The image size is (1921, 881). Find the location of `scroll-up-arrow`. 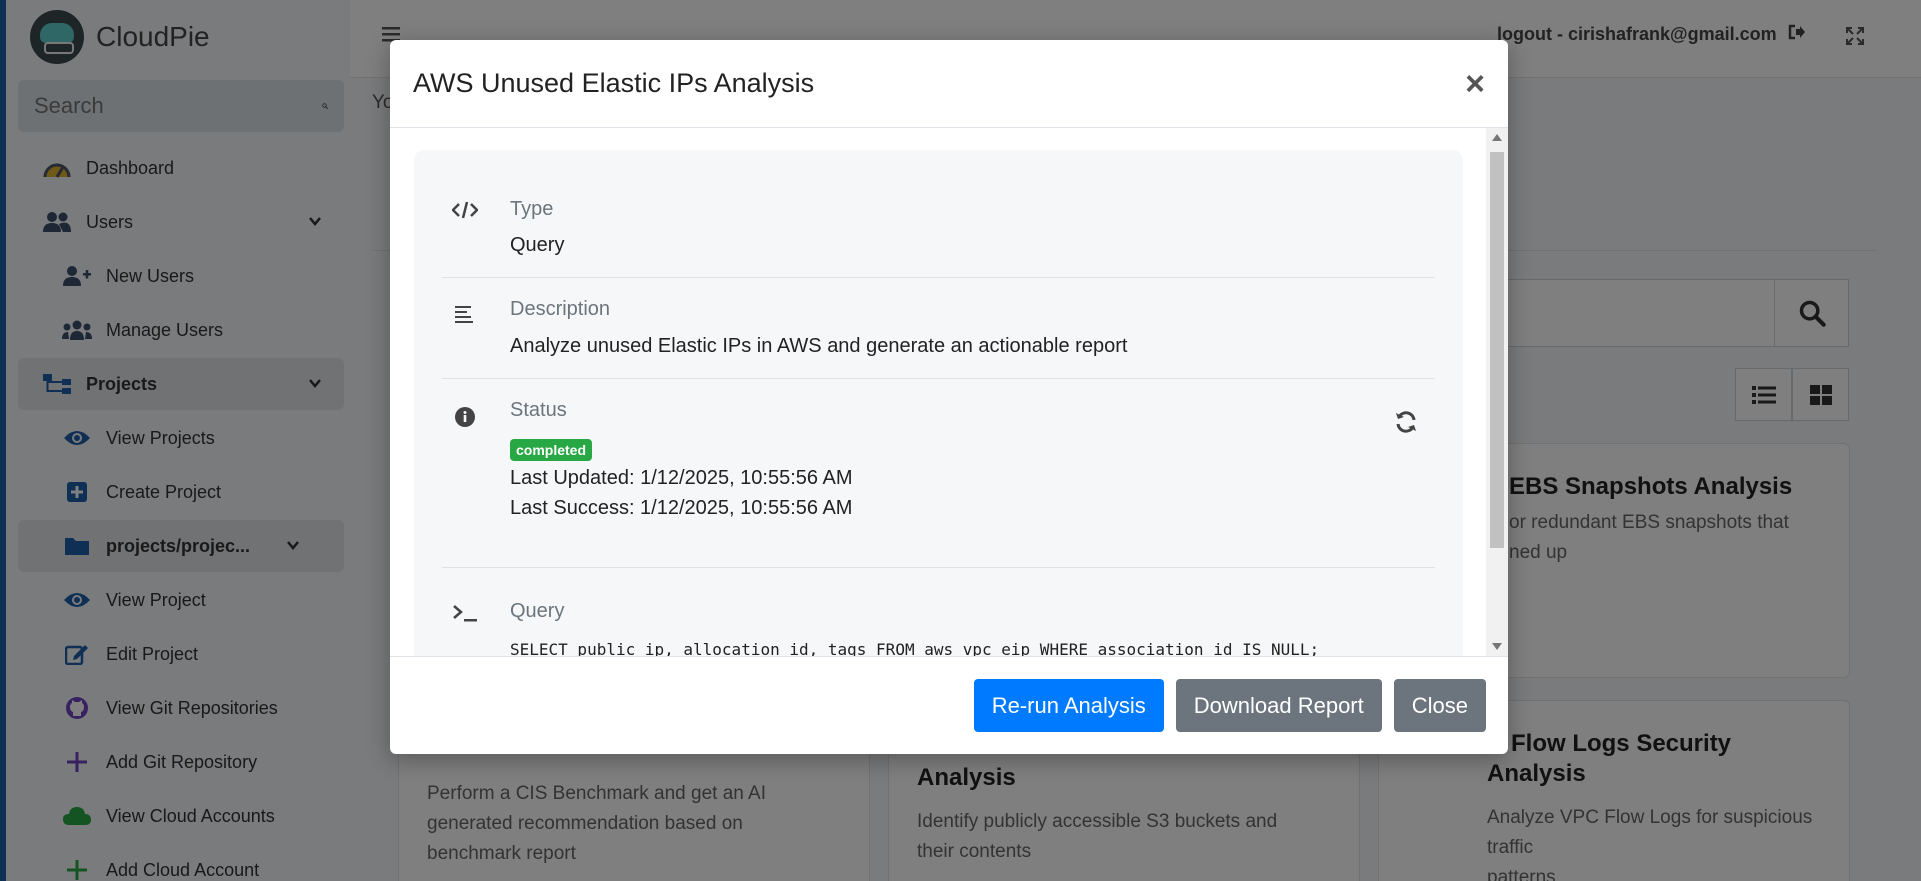

scroll-up-arrow is located at coordinates (1497, 137).